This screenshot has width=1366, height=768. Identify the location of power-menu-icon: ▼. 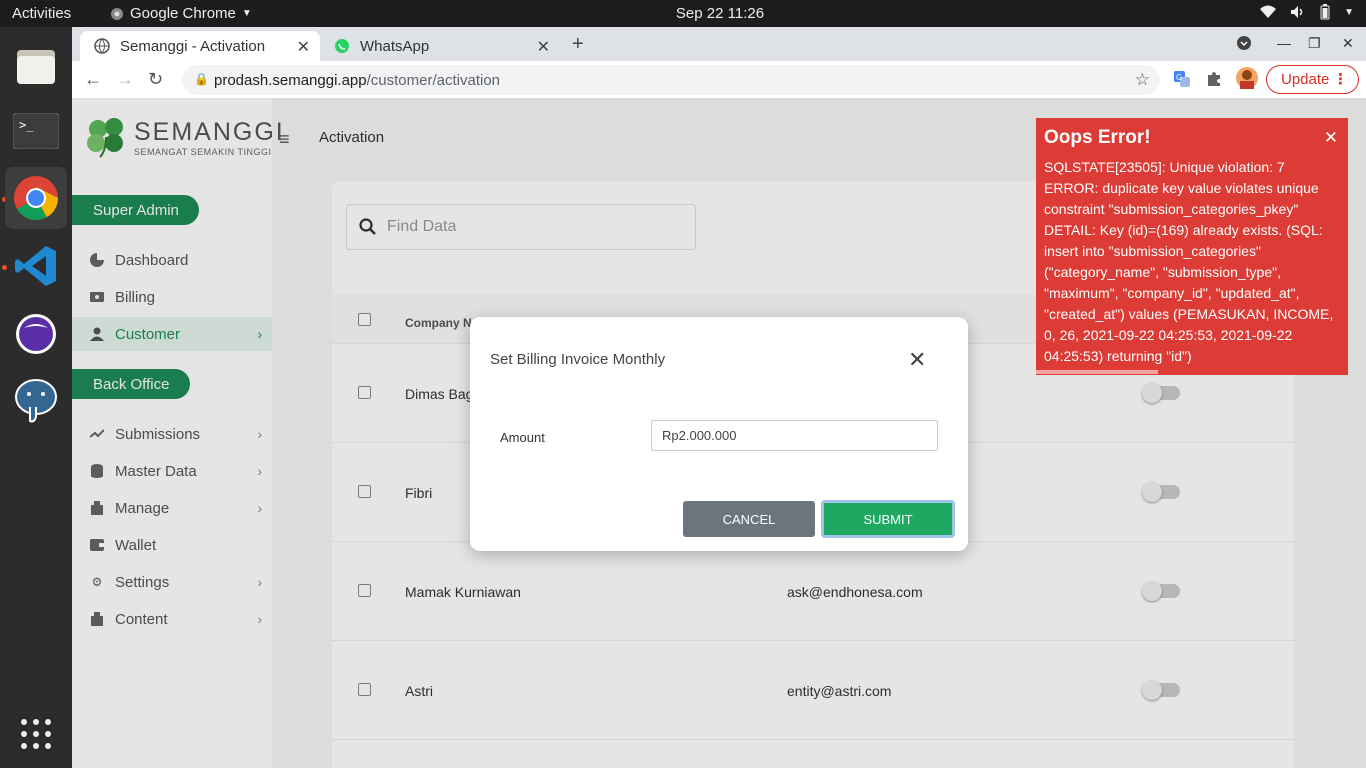
(1349, 12).